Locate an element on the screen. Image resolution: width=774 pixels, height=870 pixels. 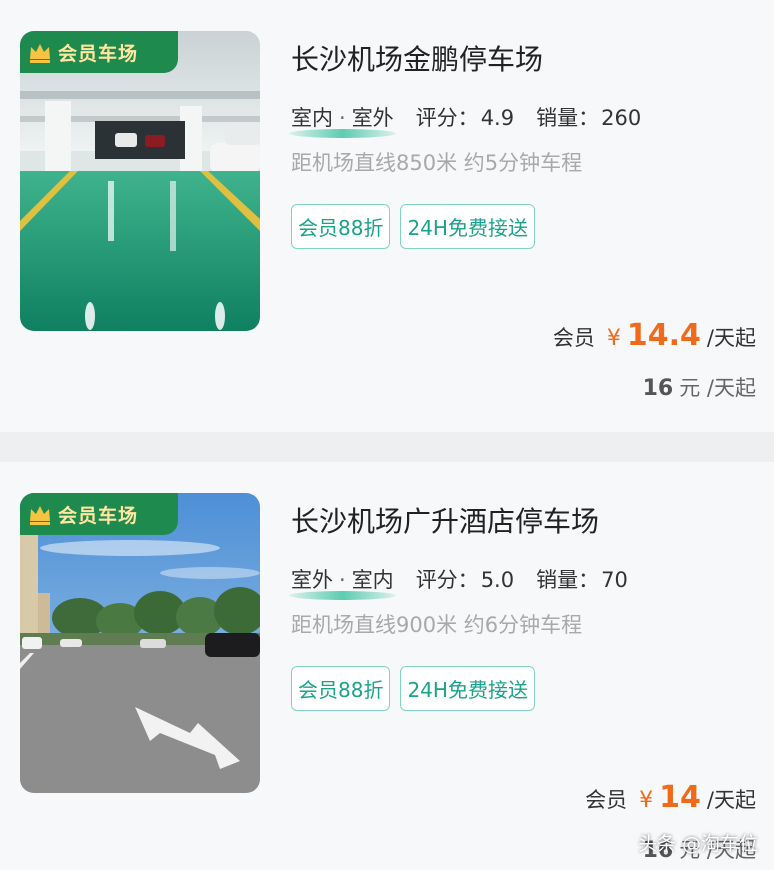
outdoor-lot-image is located at coordinates (140, 643).